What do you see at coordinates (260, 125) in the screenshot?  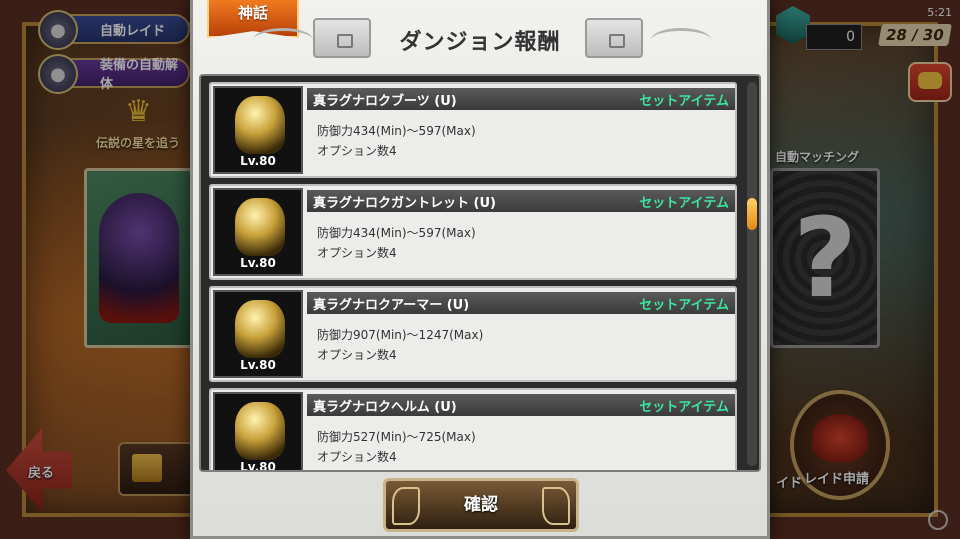 I see `boots-image` at bounding box center [260, 125].